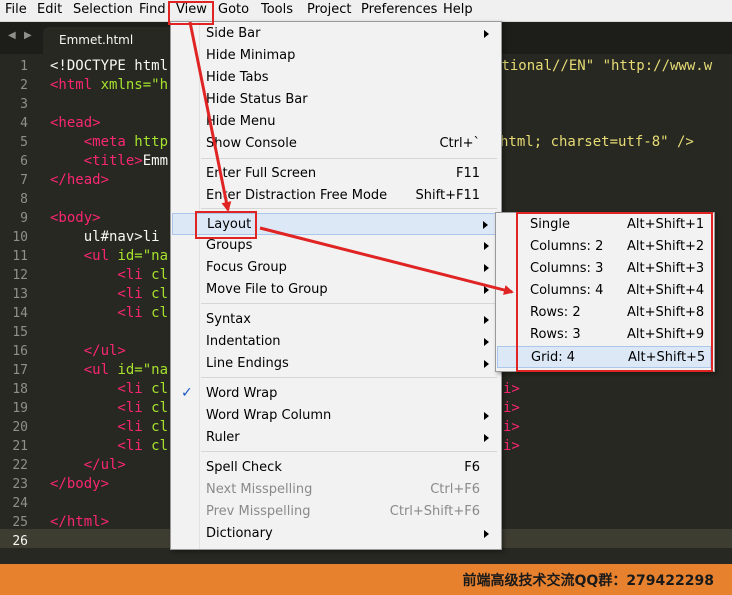 The width and height of the screenshot is (732, 595). Describe the element at coordinates (277, 10) in the screenshot. I see `menu-tools: Tools` at that location.